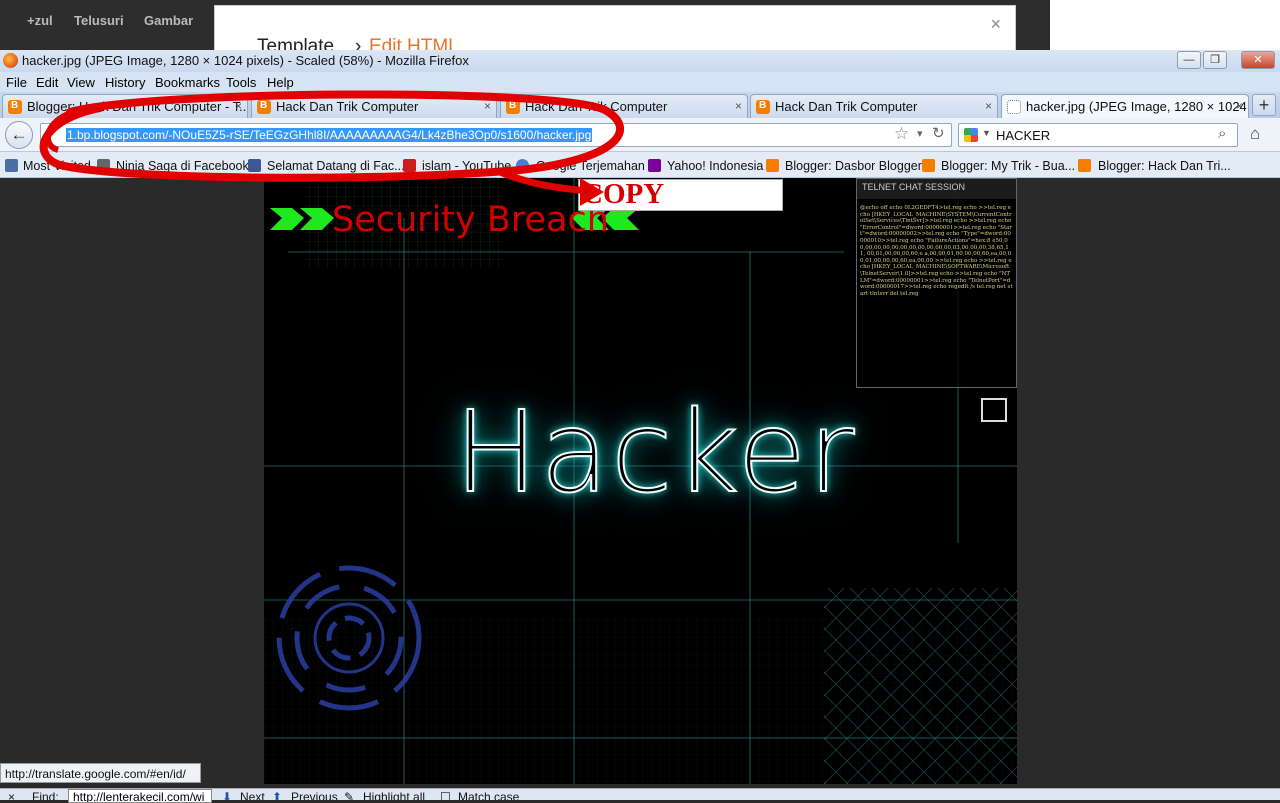 The height and width of the screenshot is (803, 1280). Describe the element at coordinates (349, 795) in the screenshot. I see `highlighter-icon: ✎` at that location.